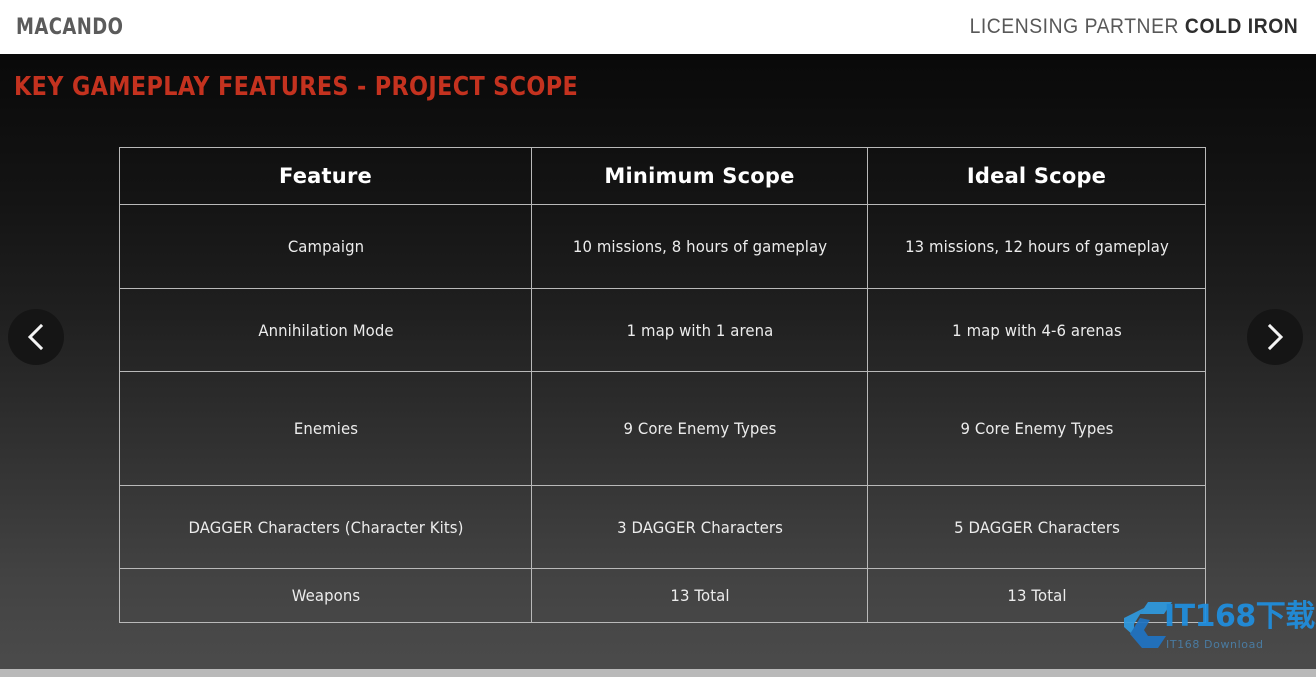  What do you see at coordinates (325, 428) in the screenshot?
I see `cell-feature: Enemies` at bounding box center [325, 428].